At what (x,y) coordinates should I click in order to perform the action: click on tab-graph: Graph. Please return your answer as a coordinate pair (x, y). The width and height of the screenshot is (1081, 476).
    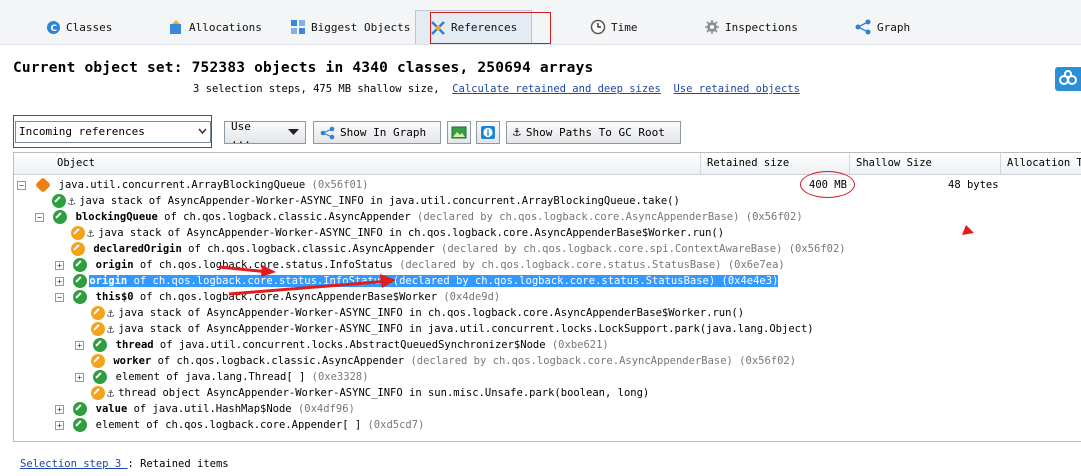
    Looking at the image, I should click on (882, 27).